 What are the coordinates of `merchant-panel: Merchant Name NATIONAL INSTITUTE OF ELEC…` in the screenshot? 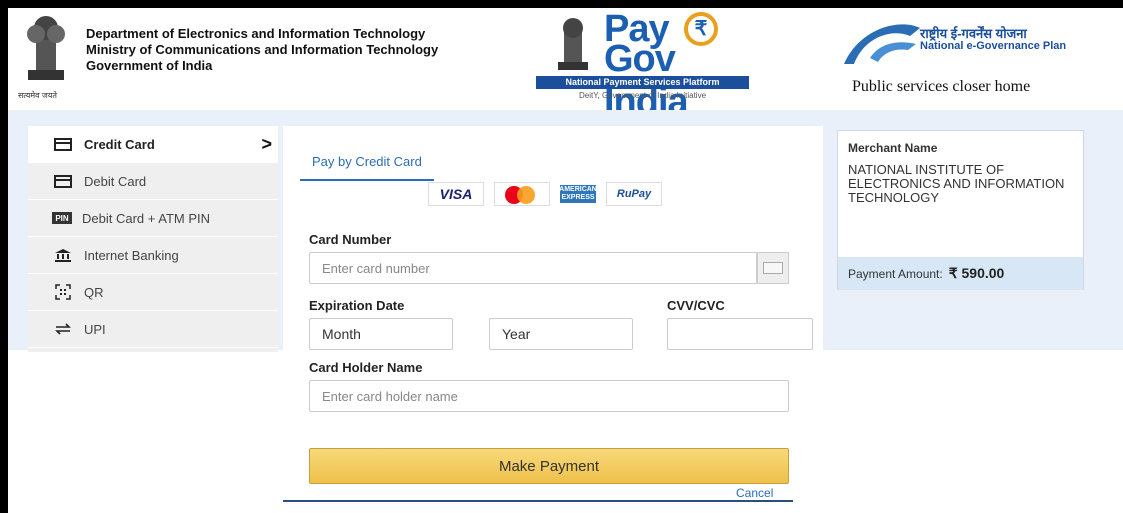 It's located at (960, 210).